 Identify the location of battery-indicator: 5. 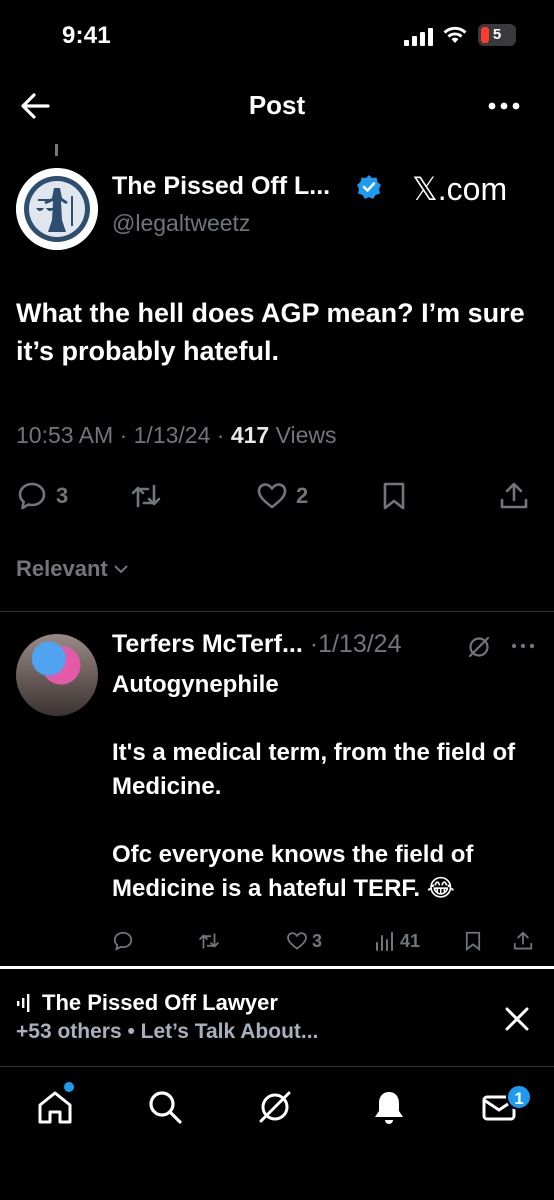
(497, 35).